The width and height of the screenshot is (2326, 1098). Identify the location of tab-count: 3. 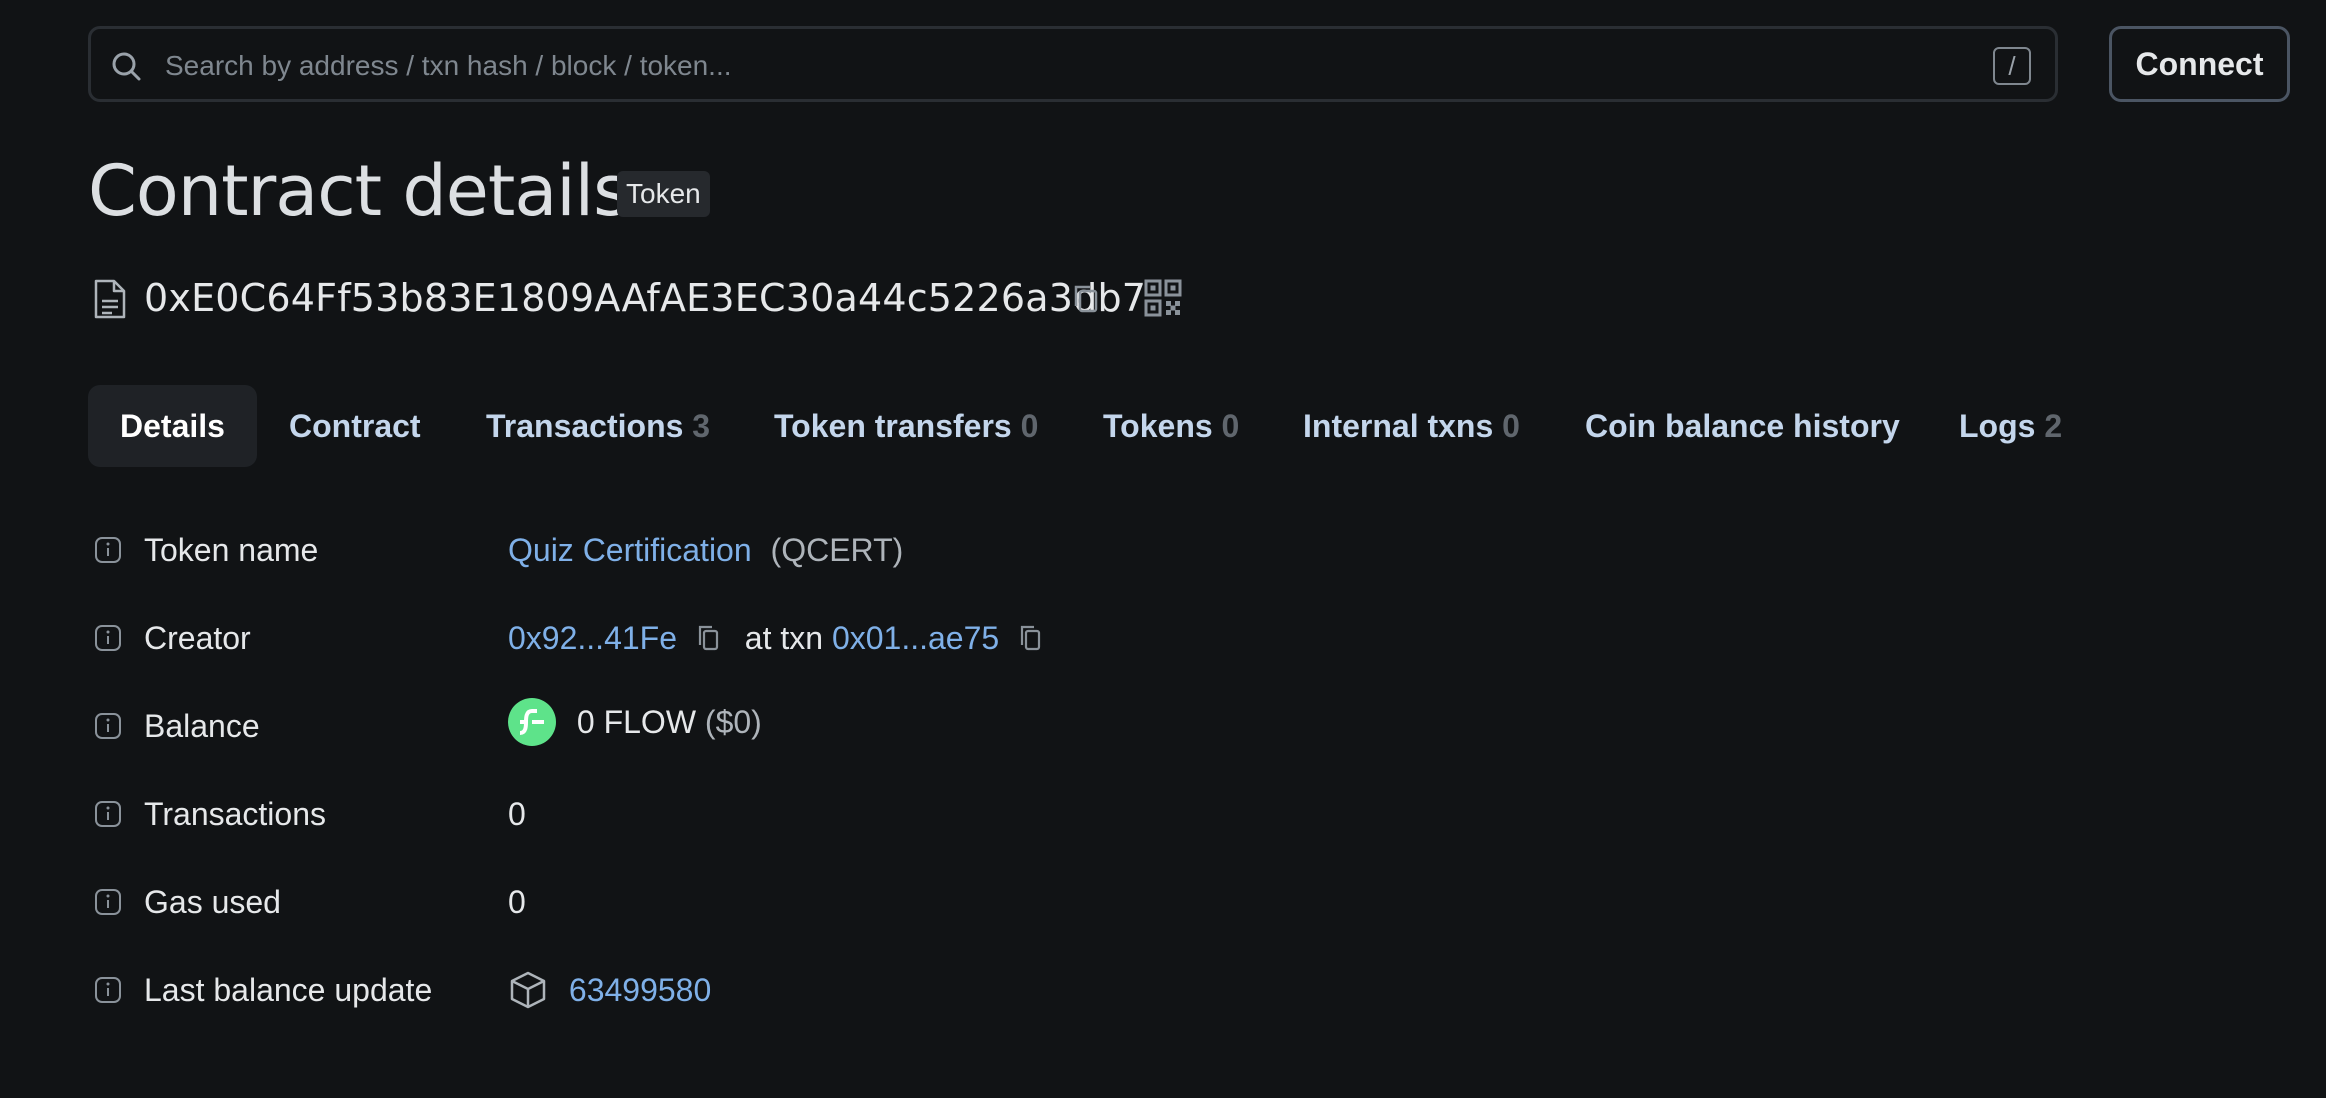
(701, 426).